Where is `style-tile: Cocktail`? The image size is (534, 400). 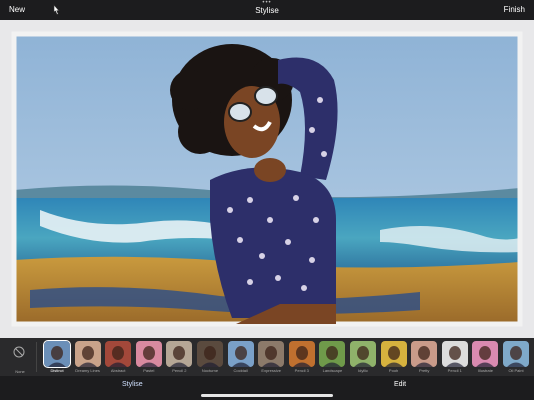 style-tile: Cocktail is located at coordinates (240, 357).